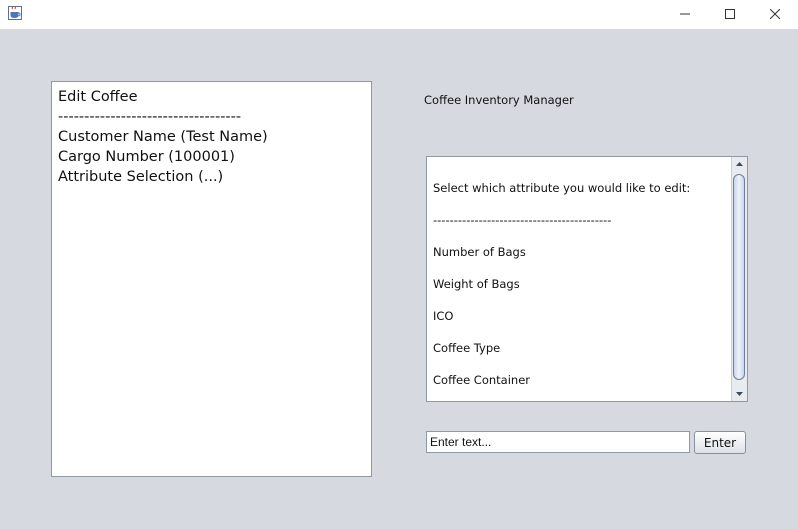 Image resolution: width=798 pixels, height=529 pixels. What do you see at coordinates (399, 14) in the screenshot?
I see `title-bar` at bounding box center [399, 14].